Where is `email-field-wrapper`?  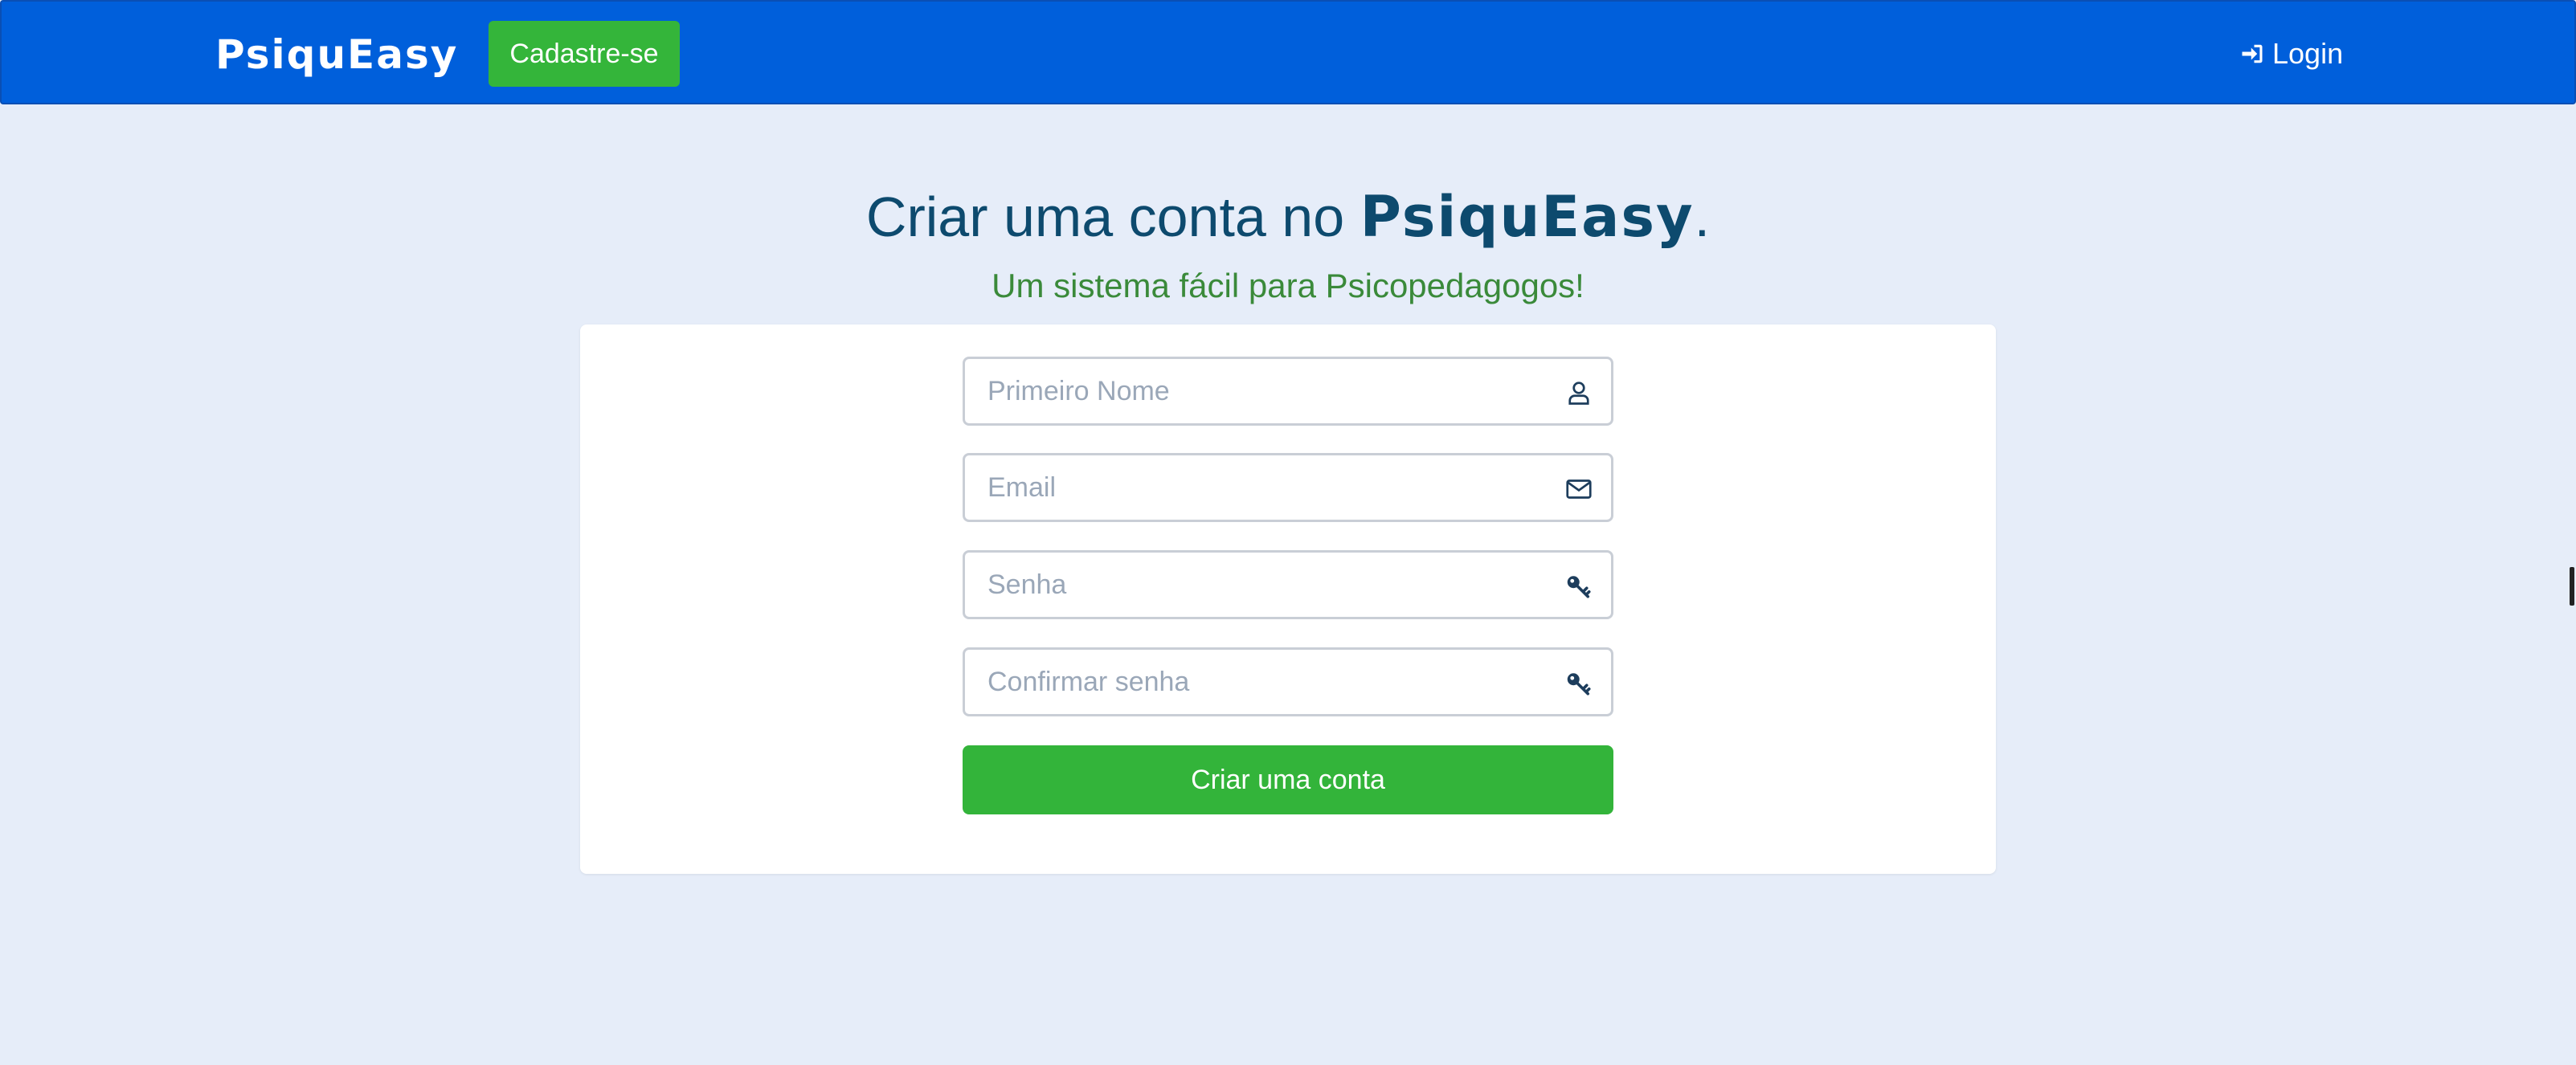
email-field-wrapper is located at coordinates (1288, 487).